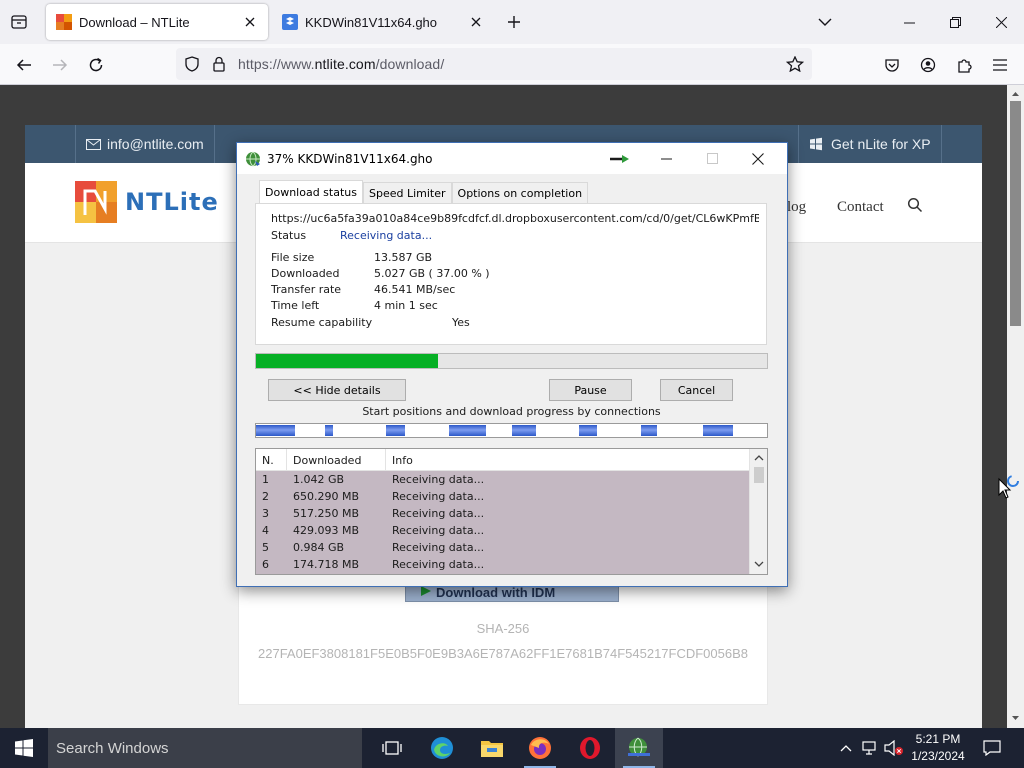  I want to click on column-header-info: Info, so click(567, 460).